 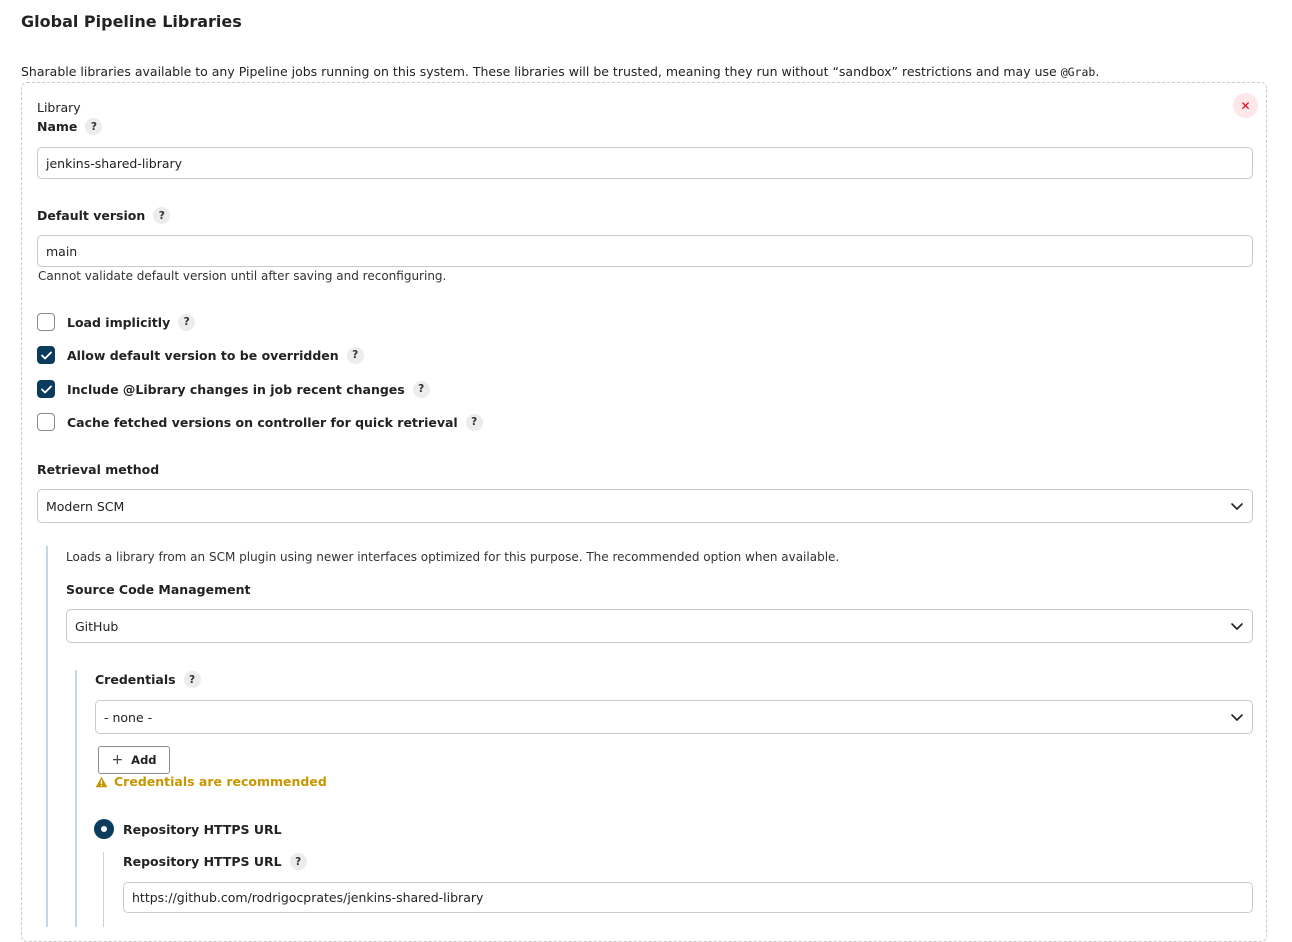 I want to click on description-end: ., so click(x=1097, y=71).